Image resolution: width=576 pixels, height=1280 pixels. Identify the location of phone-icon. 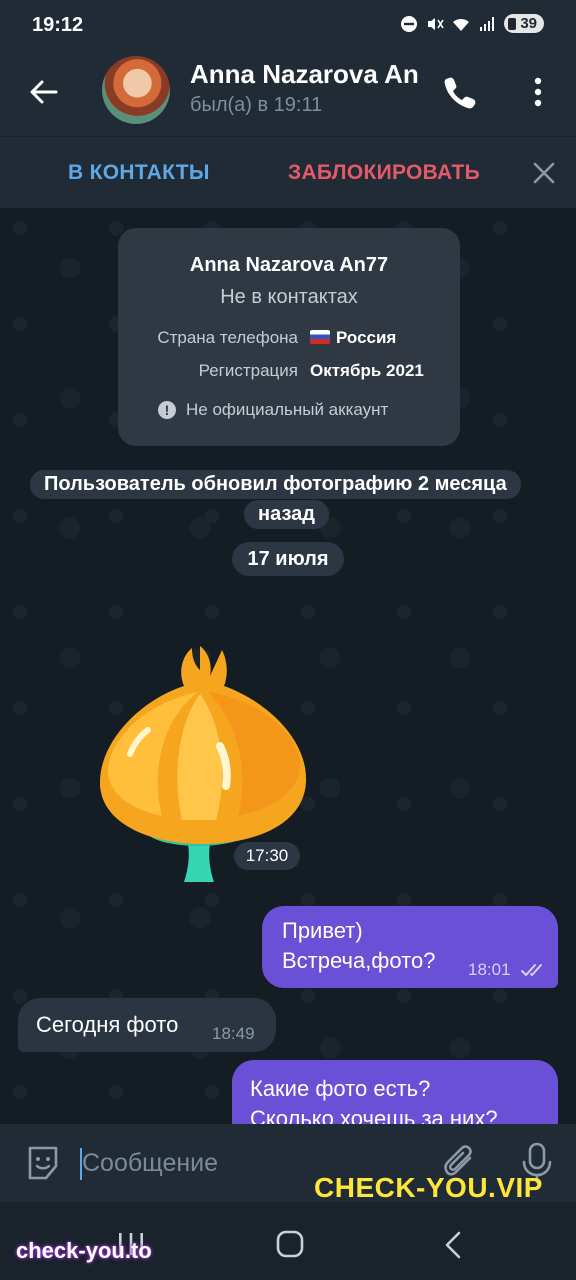
(460, 92).